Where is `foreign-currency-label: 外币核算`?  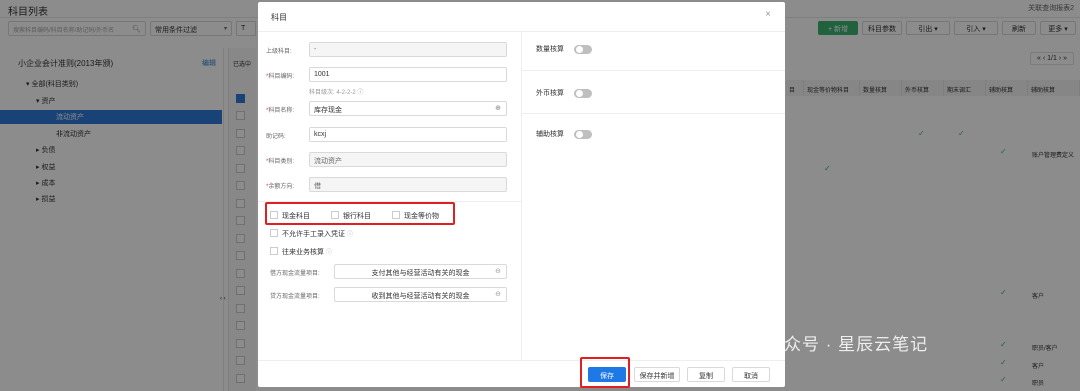 foreign-currency-label: 外币核算 is located at coordinates (550, 93).